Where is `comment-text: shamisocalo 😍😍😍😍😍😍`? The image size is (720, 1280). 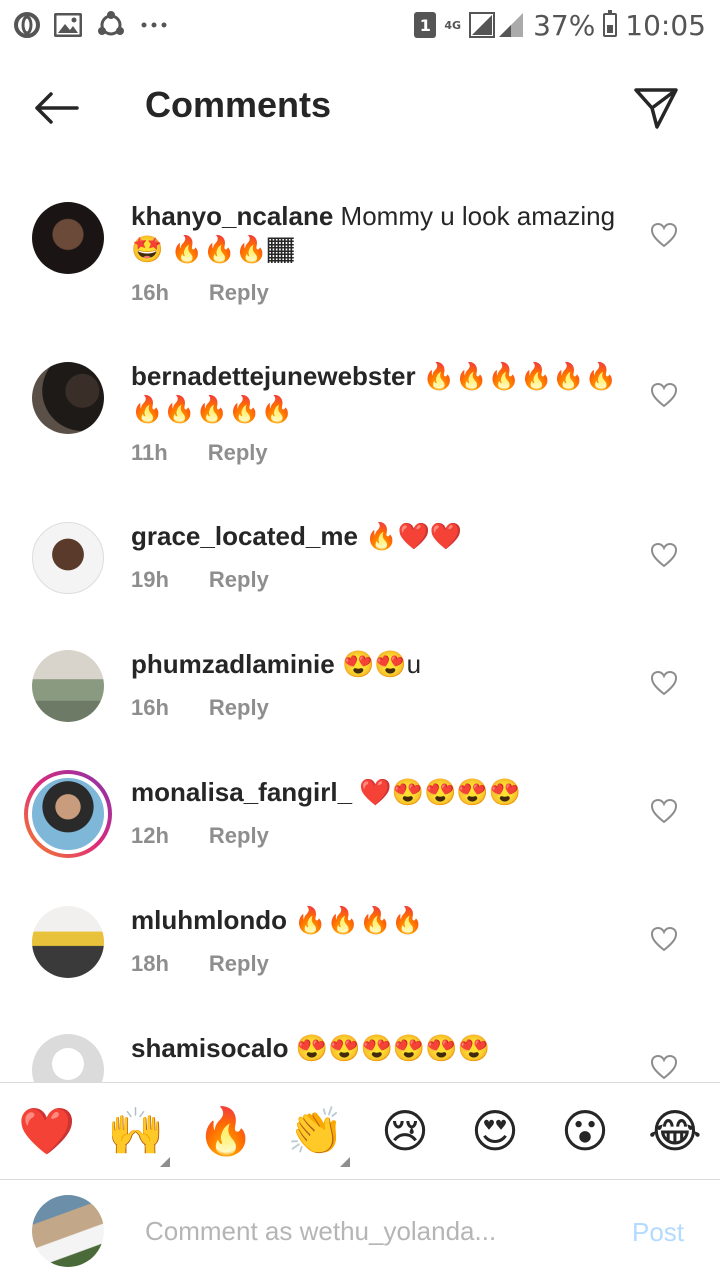 comment-text: shamisocalo 😍😍😍😍😍😍 is located at coordinates (381, 1048).